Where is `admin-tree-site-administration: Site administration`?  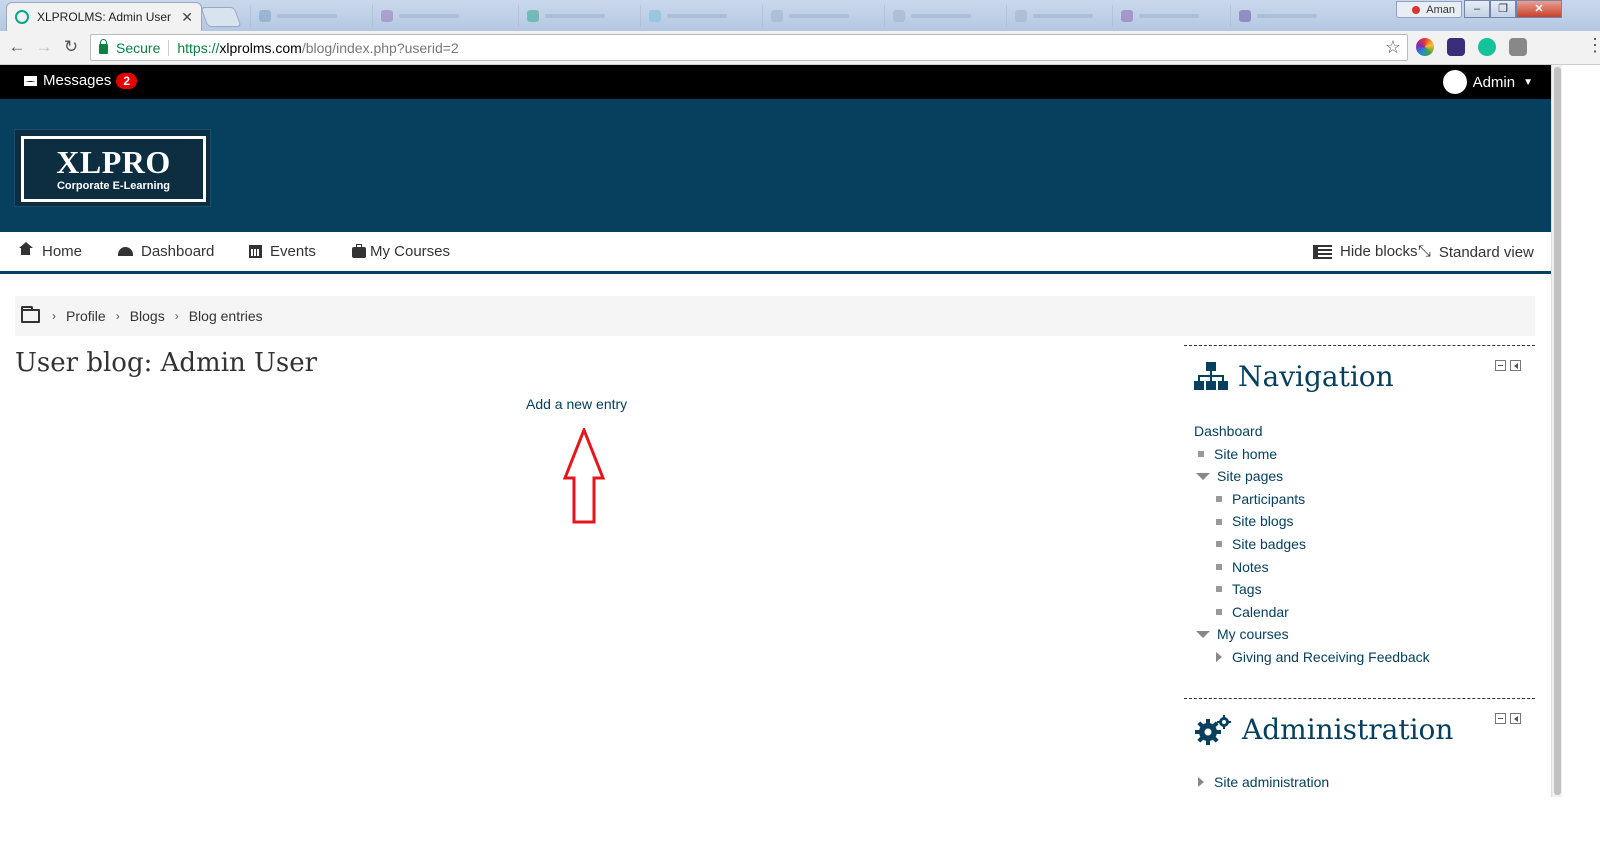
admin-tree-site-administration: Site administration is located at coordinates (1261, 782).